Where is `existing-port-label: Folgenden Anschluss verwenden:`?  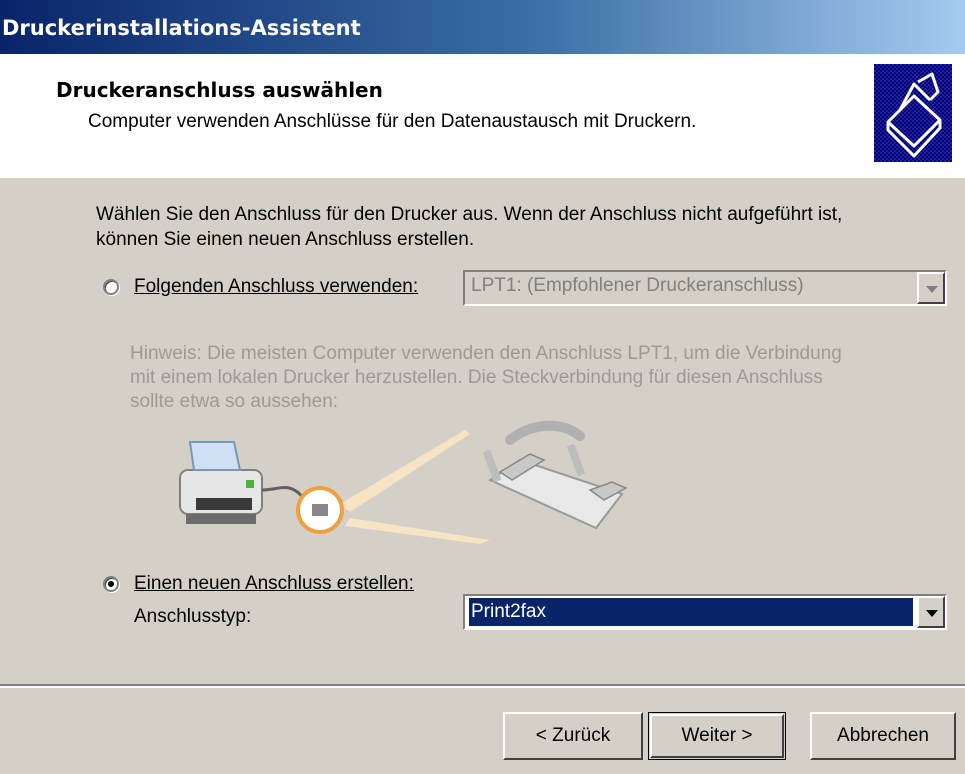
existing-port-label: Folgenden Anschluss verwenden: is located at coordinates (276, 287).